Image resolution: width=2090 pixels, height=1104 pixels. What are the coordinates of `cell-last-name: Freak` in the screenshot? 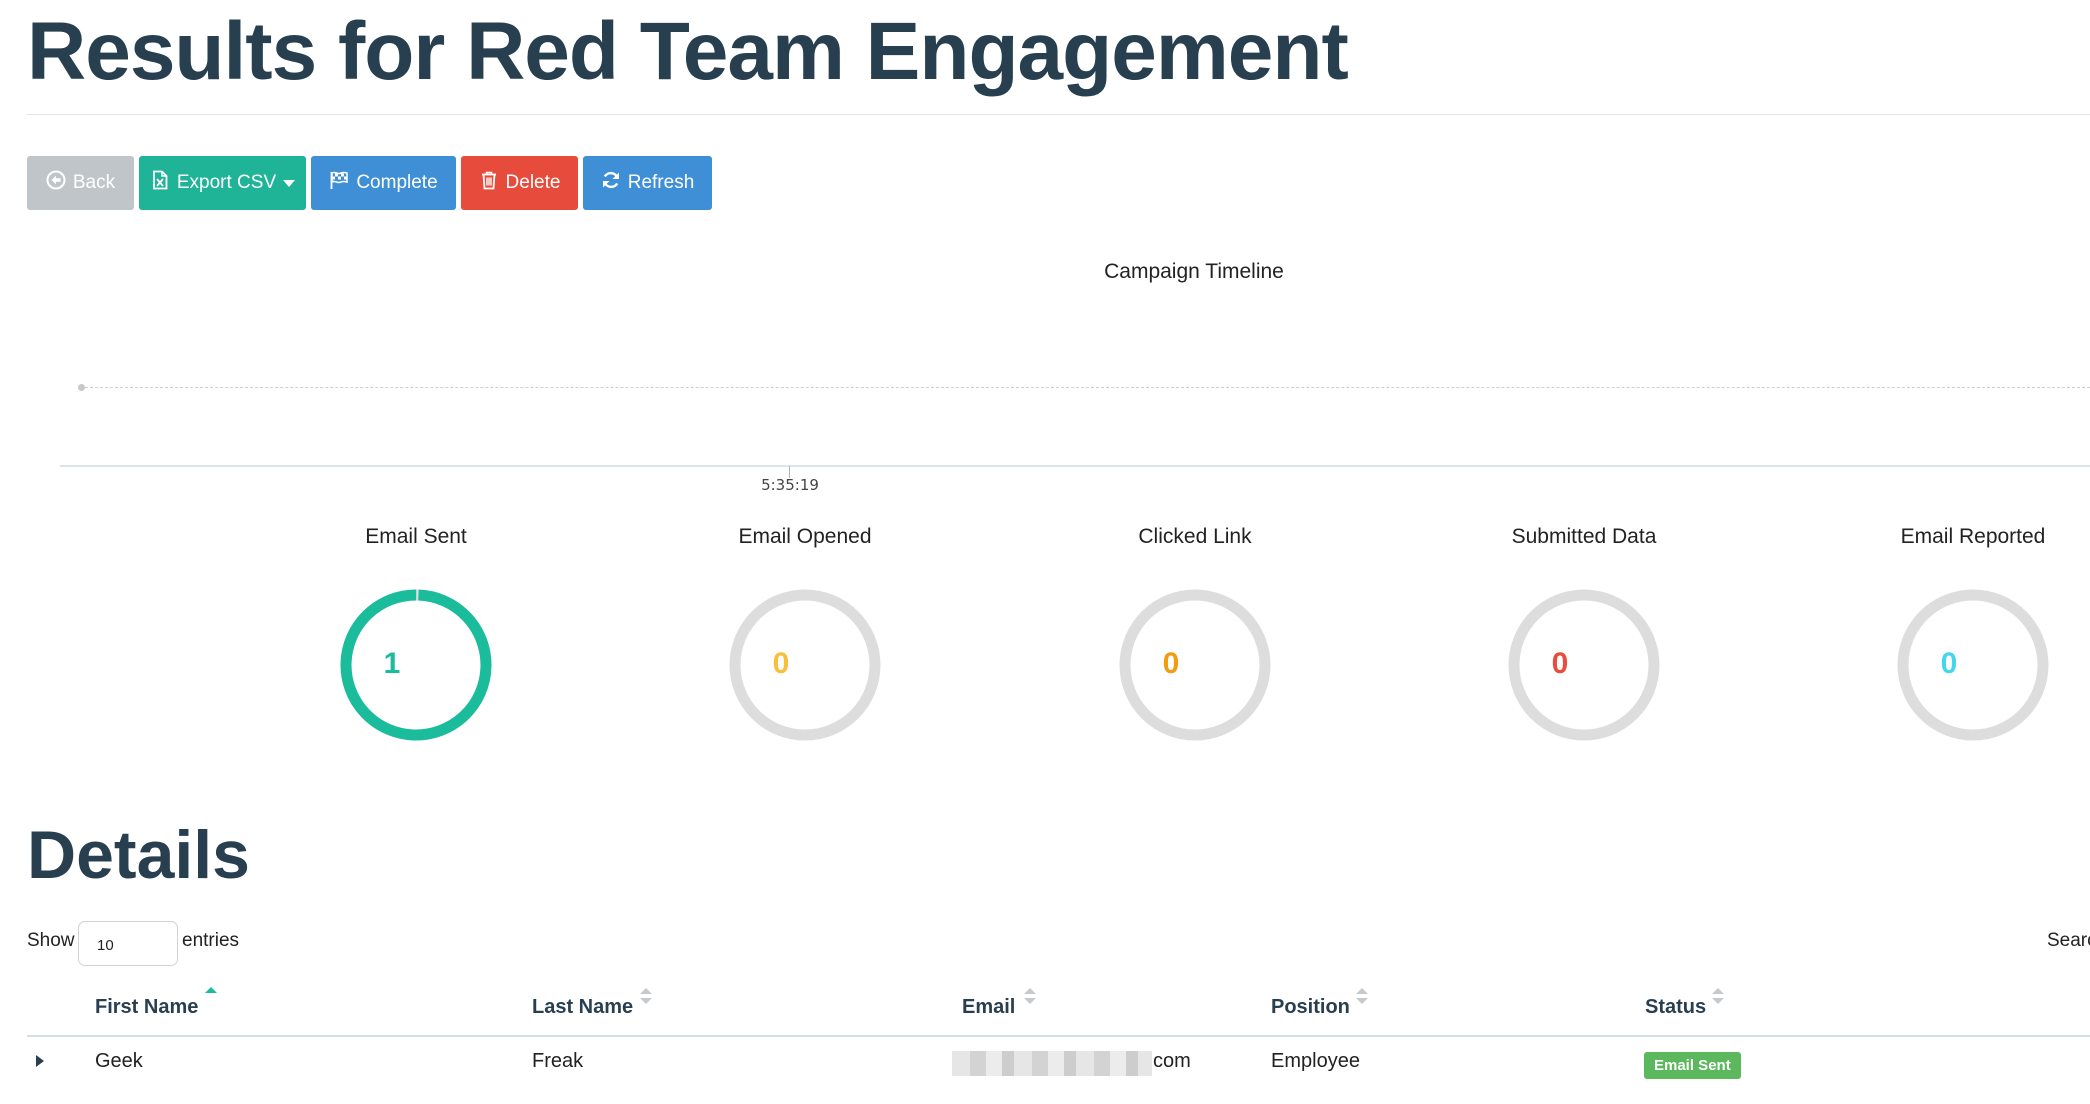 It's located at (558, 1061).